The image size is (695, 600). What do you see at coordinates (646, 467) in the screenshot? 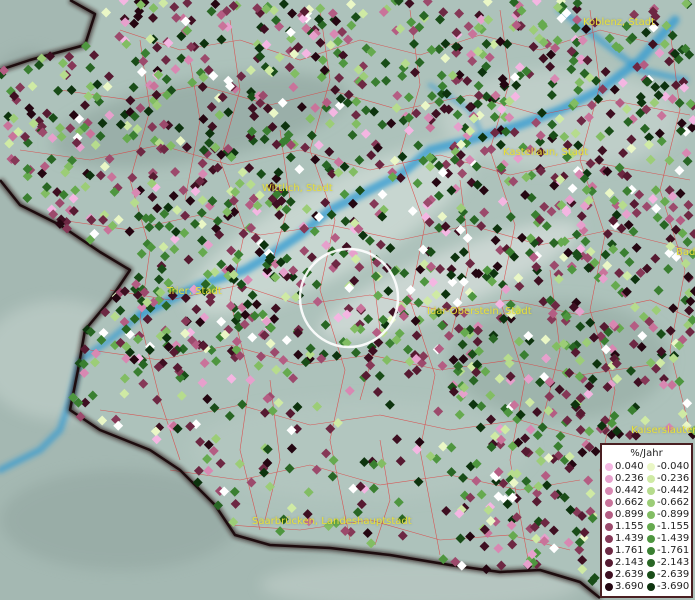
I see `legend-row: 0.040 -0.040` at bounding box center [646, 467].